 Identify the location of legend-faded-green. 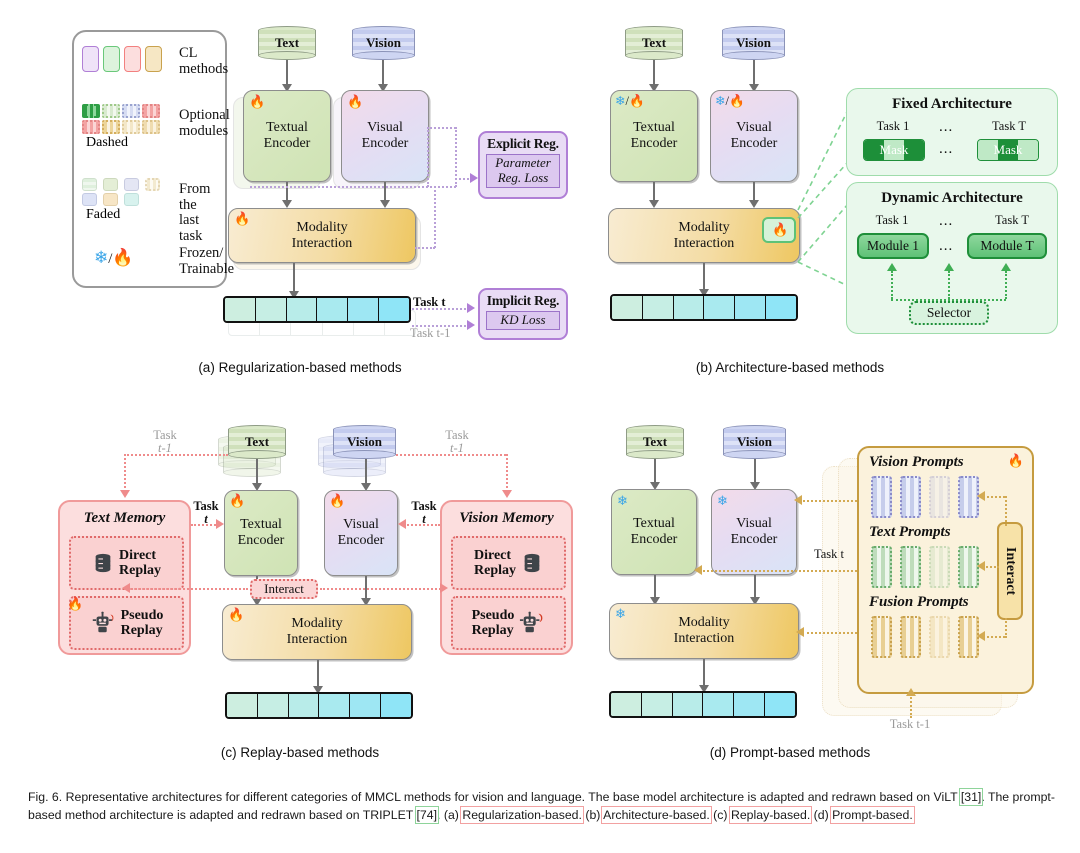
(89, 184).